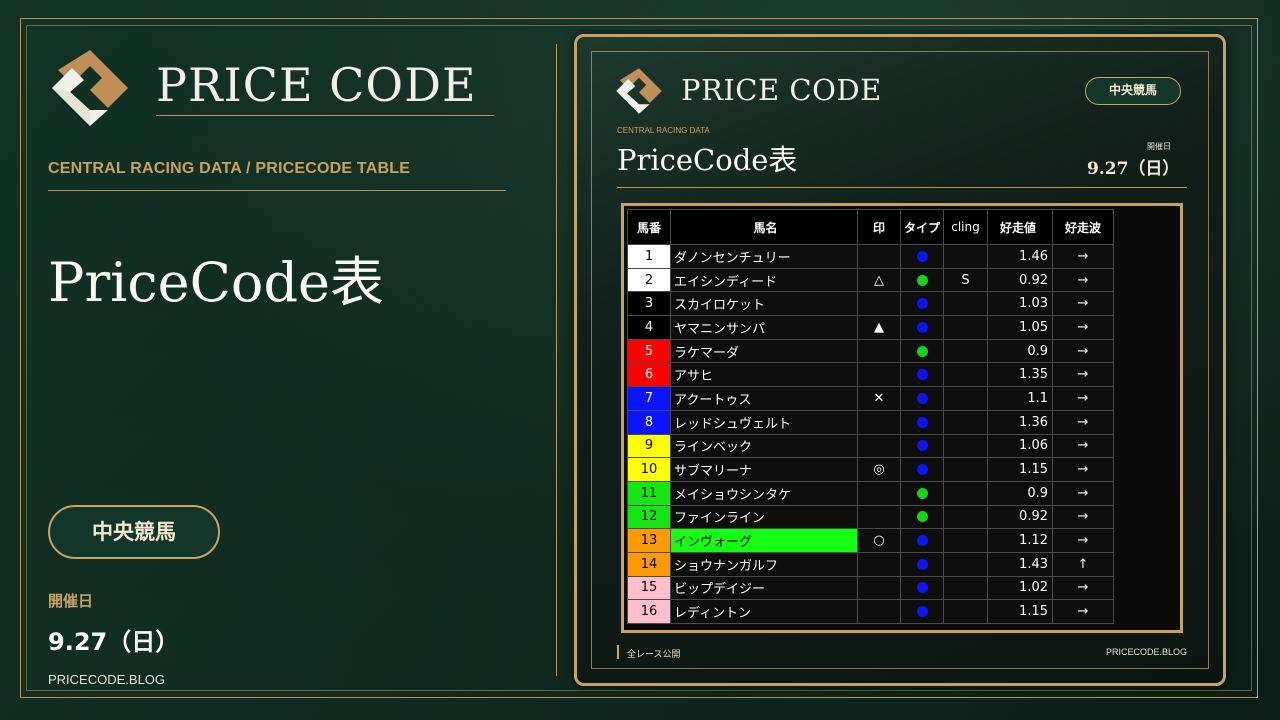 Image resolution: width=1280 pixels, height=720 pixels. Describe the element at coordinates (71, 601) in the screenshot. I see `date-label: 開催日` at that location.